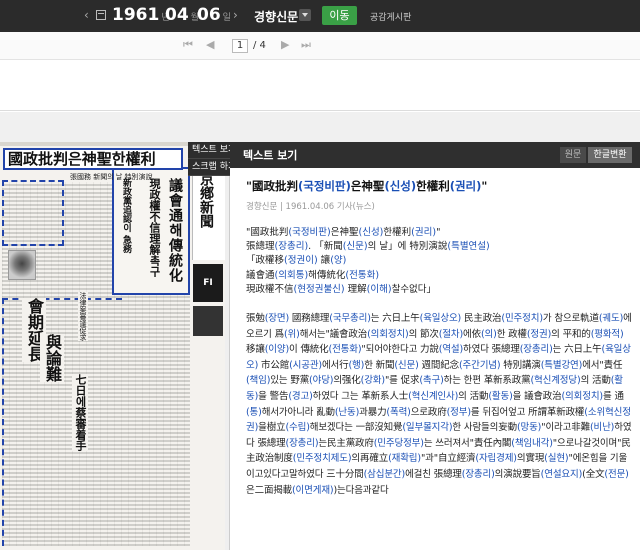  Describe the element at coordinates (296, 261) in the screenshot. I see `headline-line: 「政權移(정권이) 讓(양)` at that location.